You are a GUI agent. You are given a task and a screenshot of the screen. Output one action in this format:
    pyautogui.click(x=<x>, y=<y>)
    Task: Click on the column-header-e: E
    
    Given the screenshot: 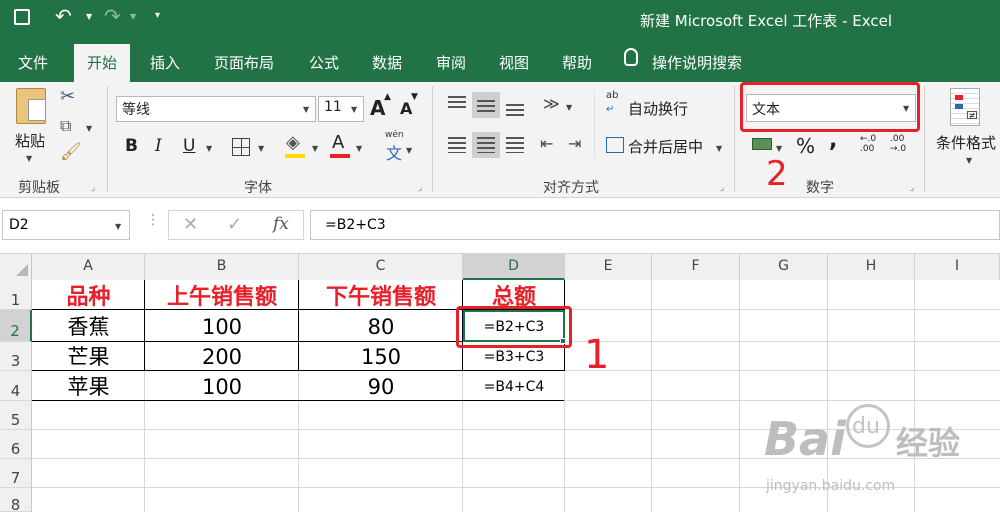 What is the action you would take?
    pyautogui.click(x=608, y=267)
    